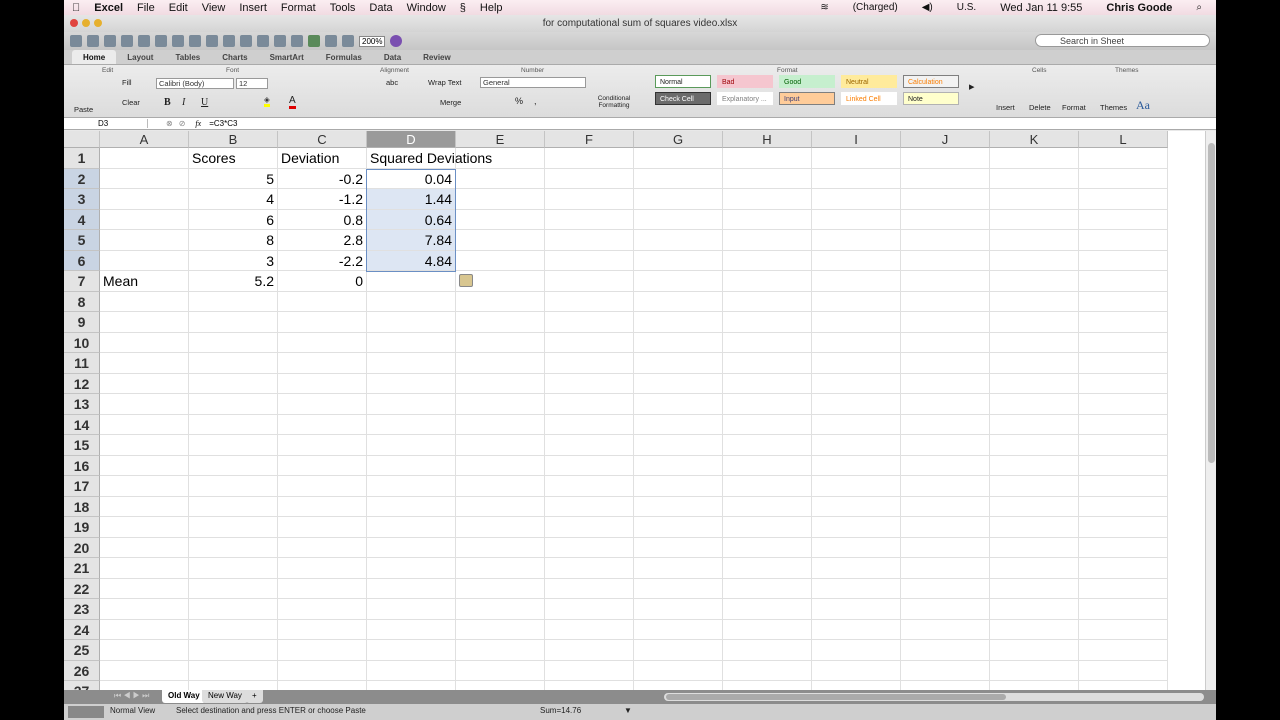  I want to click on sum-dropdown-icon: ▼, so click(628, 711).